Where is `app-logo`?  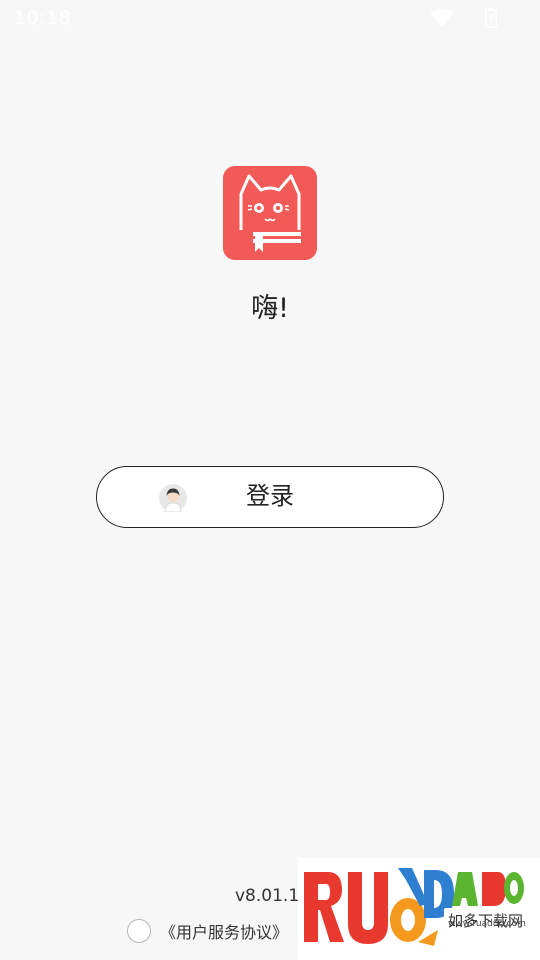 app-logo is located at coordinates (270, 213).